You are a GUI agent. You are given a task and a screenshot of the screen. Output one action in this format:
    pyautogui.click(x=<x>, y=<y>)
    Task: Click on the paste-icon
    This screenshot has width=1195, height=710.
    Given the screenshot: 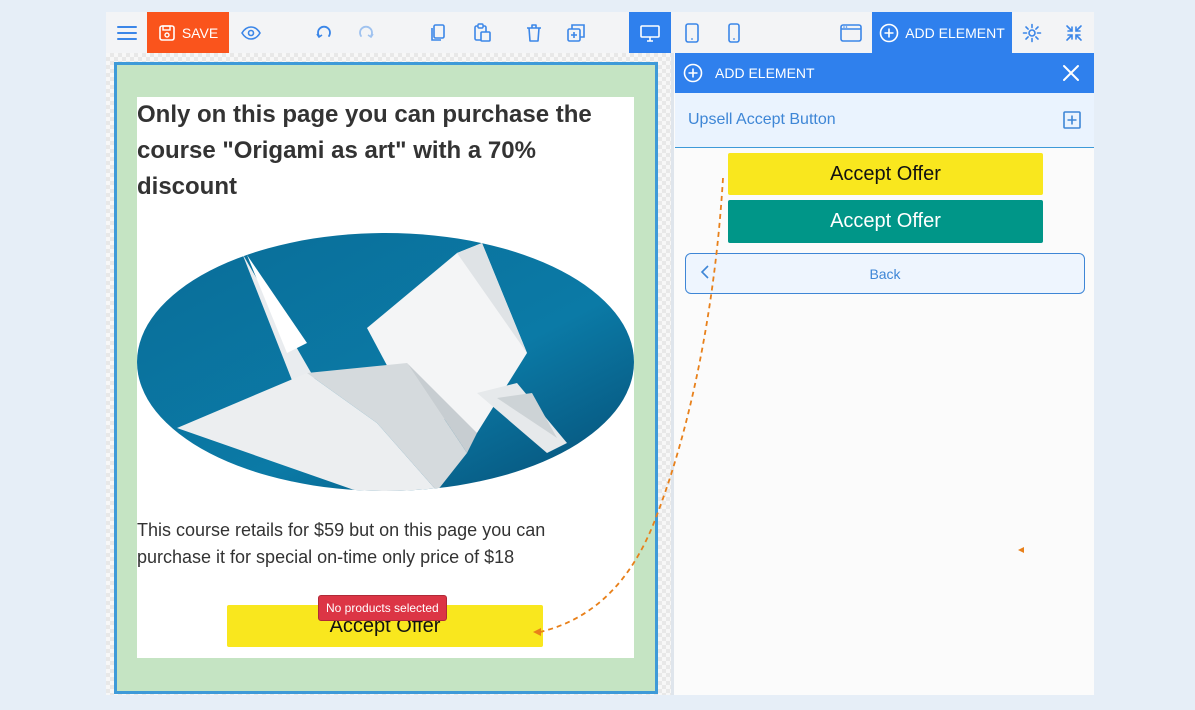 What is the action you would take?
    pyautogui.click(x=482, y=32)
    